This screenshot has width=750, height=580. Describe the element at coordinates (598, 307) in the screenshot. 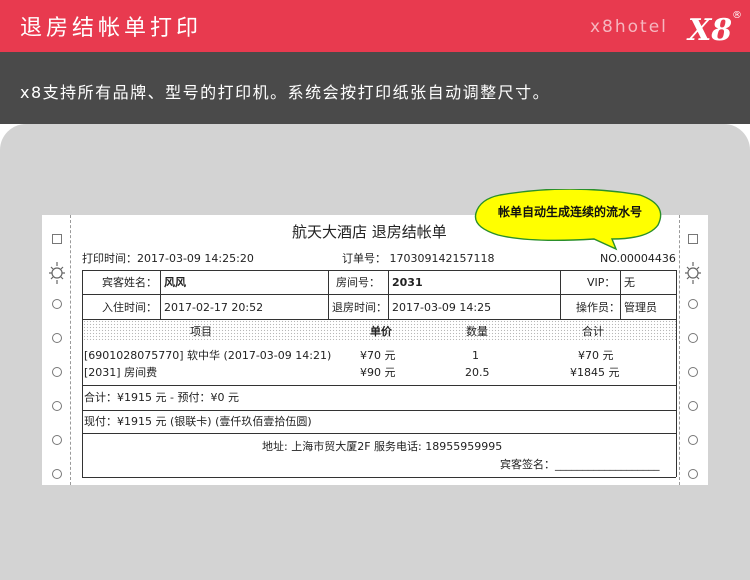

I see `operator-label: 操作员：` at that location.